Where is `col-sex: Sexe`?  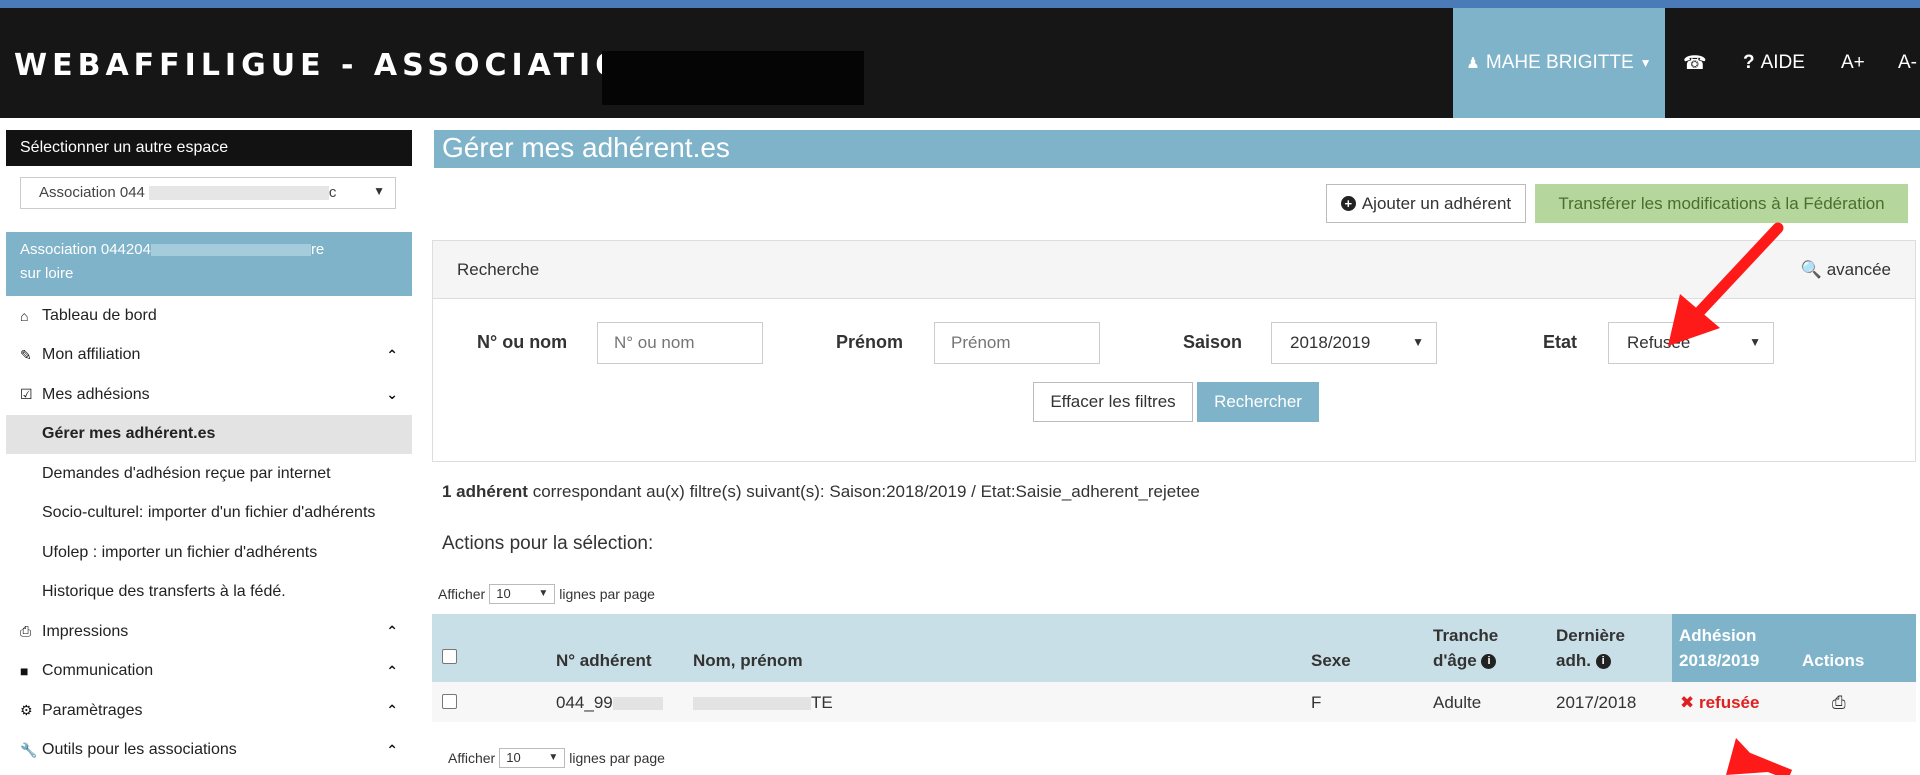
col-sex: Sexe is located at coordinates (1331, 660).